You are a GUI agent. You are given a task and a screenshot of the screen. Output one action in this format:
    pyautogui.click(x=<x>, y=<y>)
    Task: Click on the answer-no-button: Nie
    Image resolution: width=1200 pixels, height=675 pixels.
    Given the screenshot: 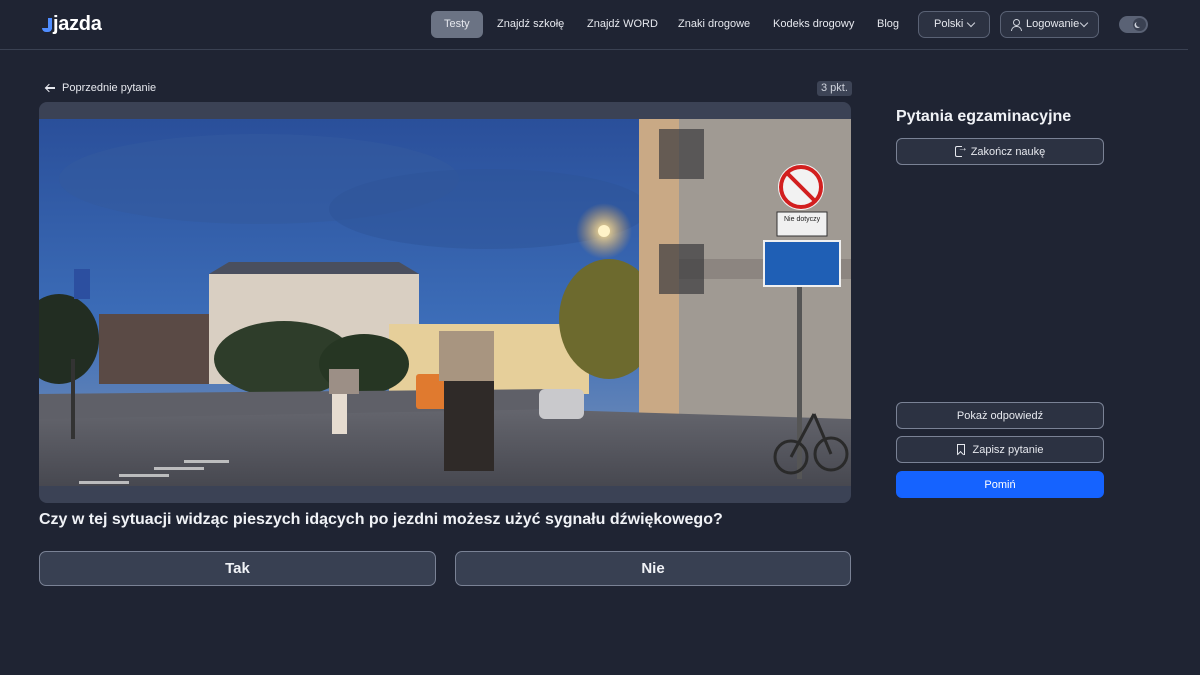 What is the action you would take?
    pyautogui.click(x=653, y=568)
    